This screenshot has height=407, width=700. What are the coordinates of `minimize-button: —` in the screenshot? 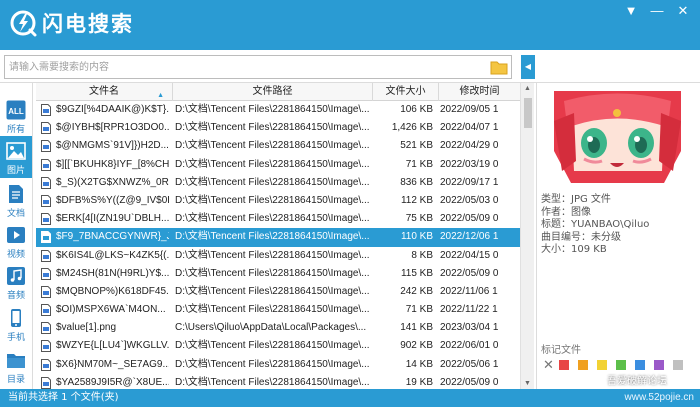 It's located at (657, 11).